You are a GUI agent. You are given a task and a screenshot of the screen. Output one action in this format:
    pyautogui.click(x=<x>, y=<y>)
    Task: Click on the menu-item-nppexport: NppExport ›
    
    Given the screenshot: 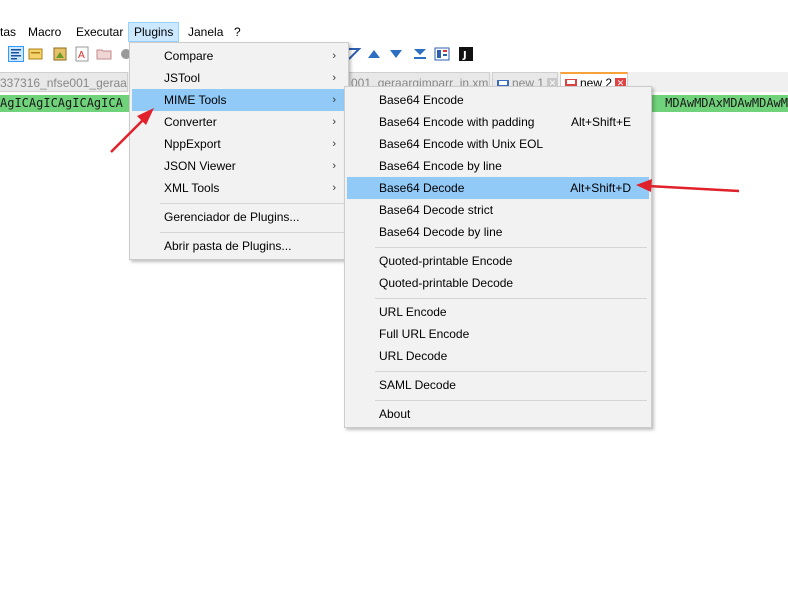 What is the action you would take?
    pyautogui.click(x=239, y=144)
    